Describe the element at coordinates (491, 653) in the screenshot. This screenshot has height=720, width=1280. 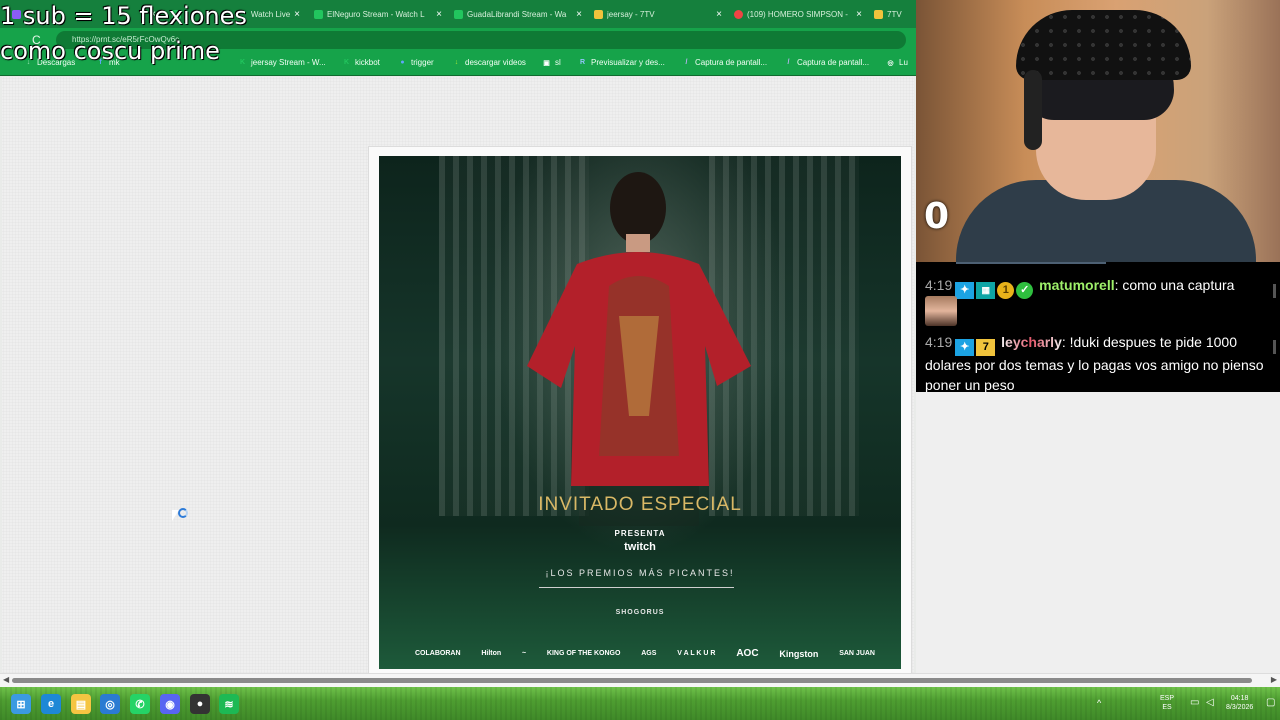
I see `sponsor-logo: Hilton` at that location.